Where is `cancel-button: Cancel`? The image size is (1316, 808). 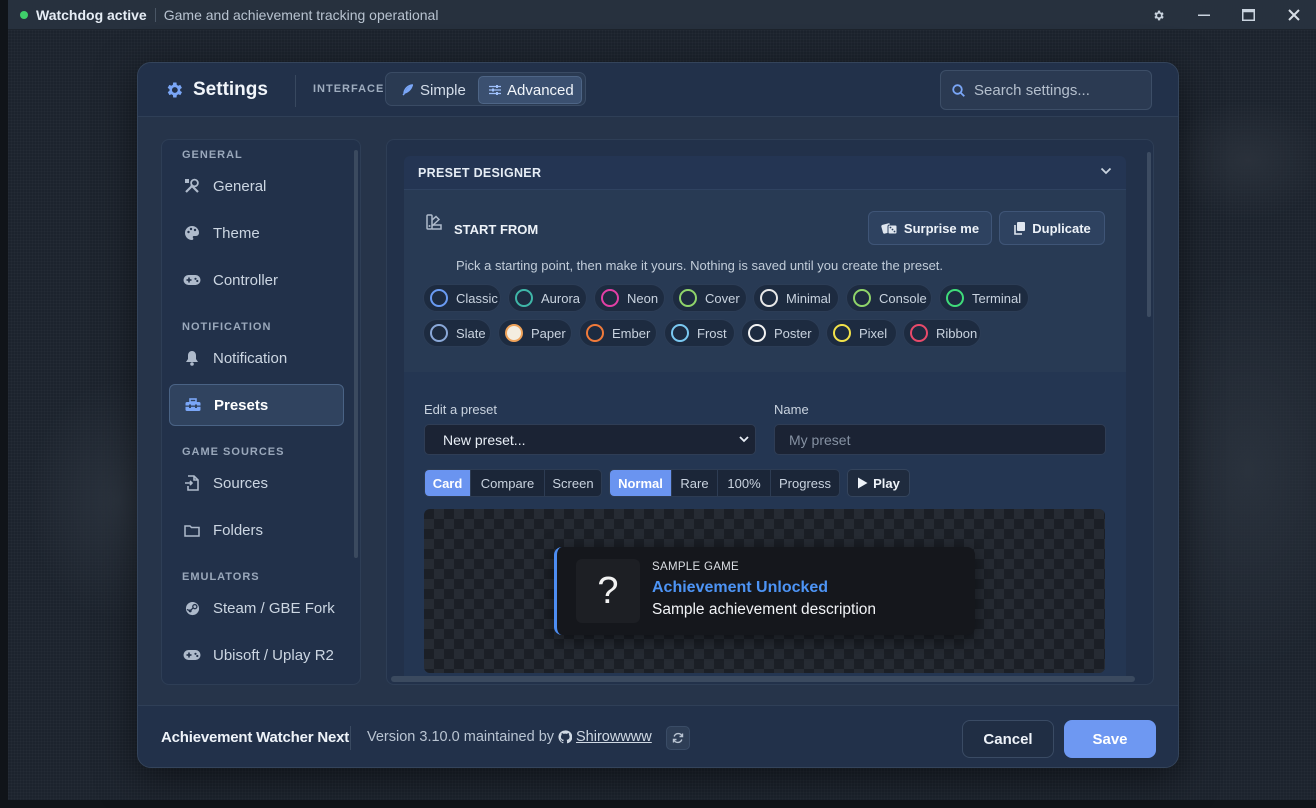
cancel-button: Cancel is located at coordinates (1008, 739).